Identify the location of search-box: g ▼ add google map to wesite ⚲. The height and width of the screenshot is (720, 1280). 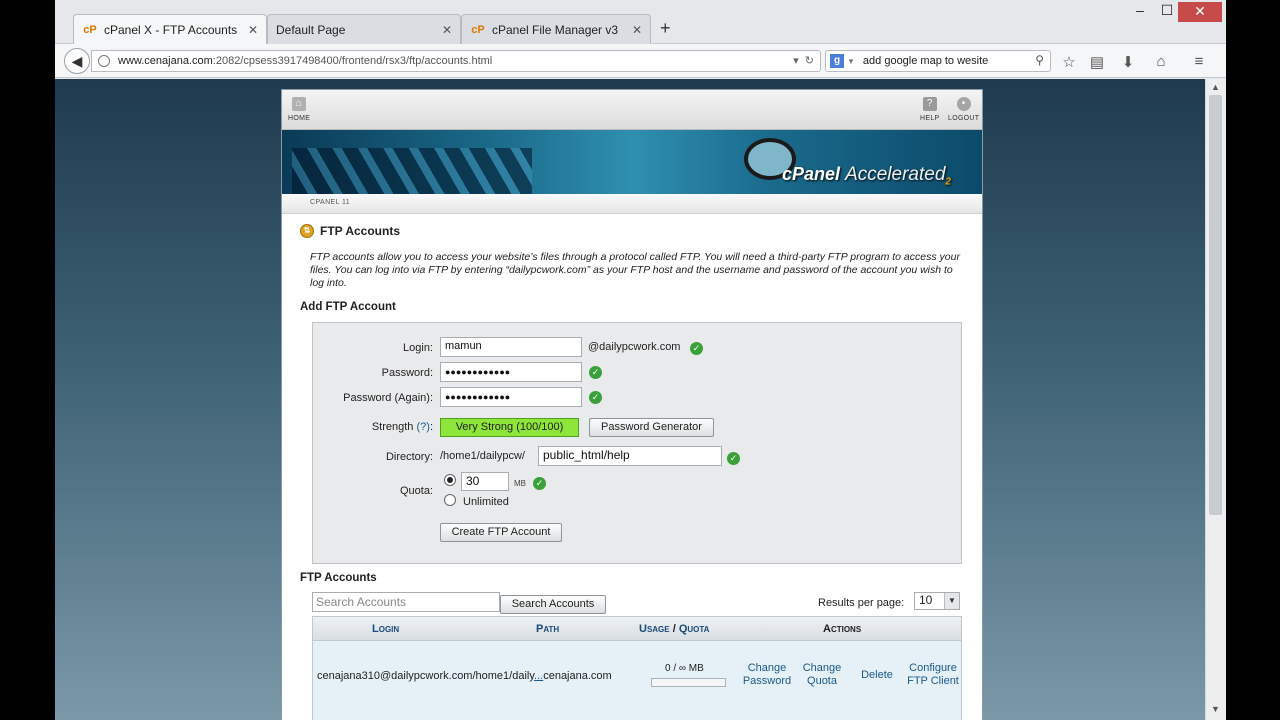
(938, 61).